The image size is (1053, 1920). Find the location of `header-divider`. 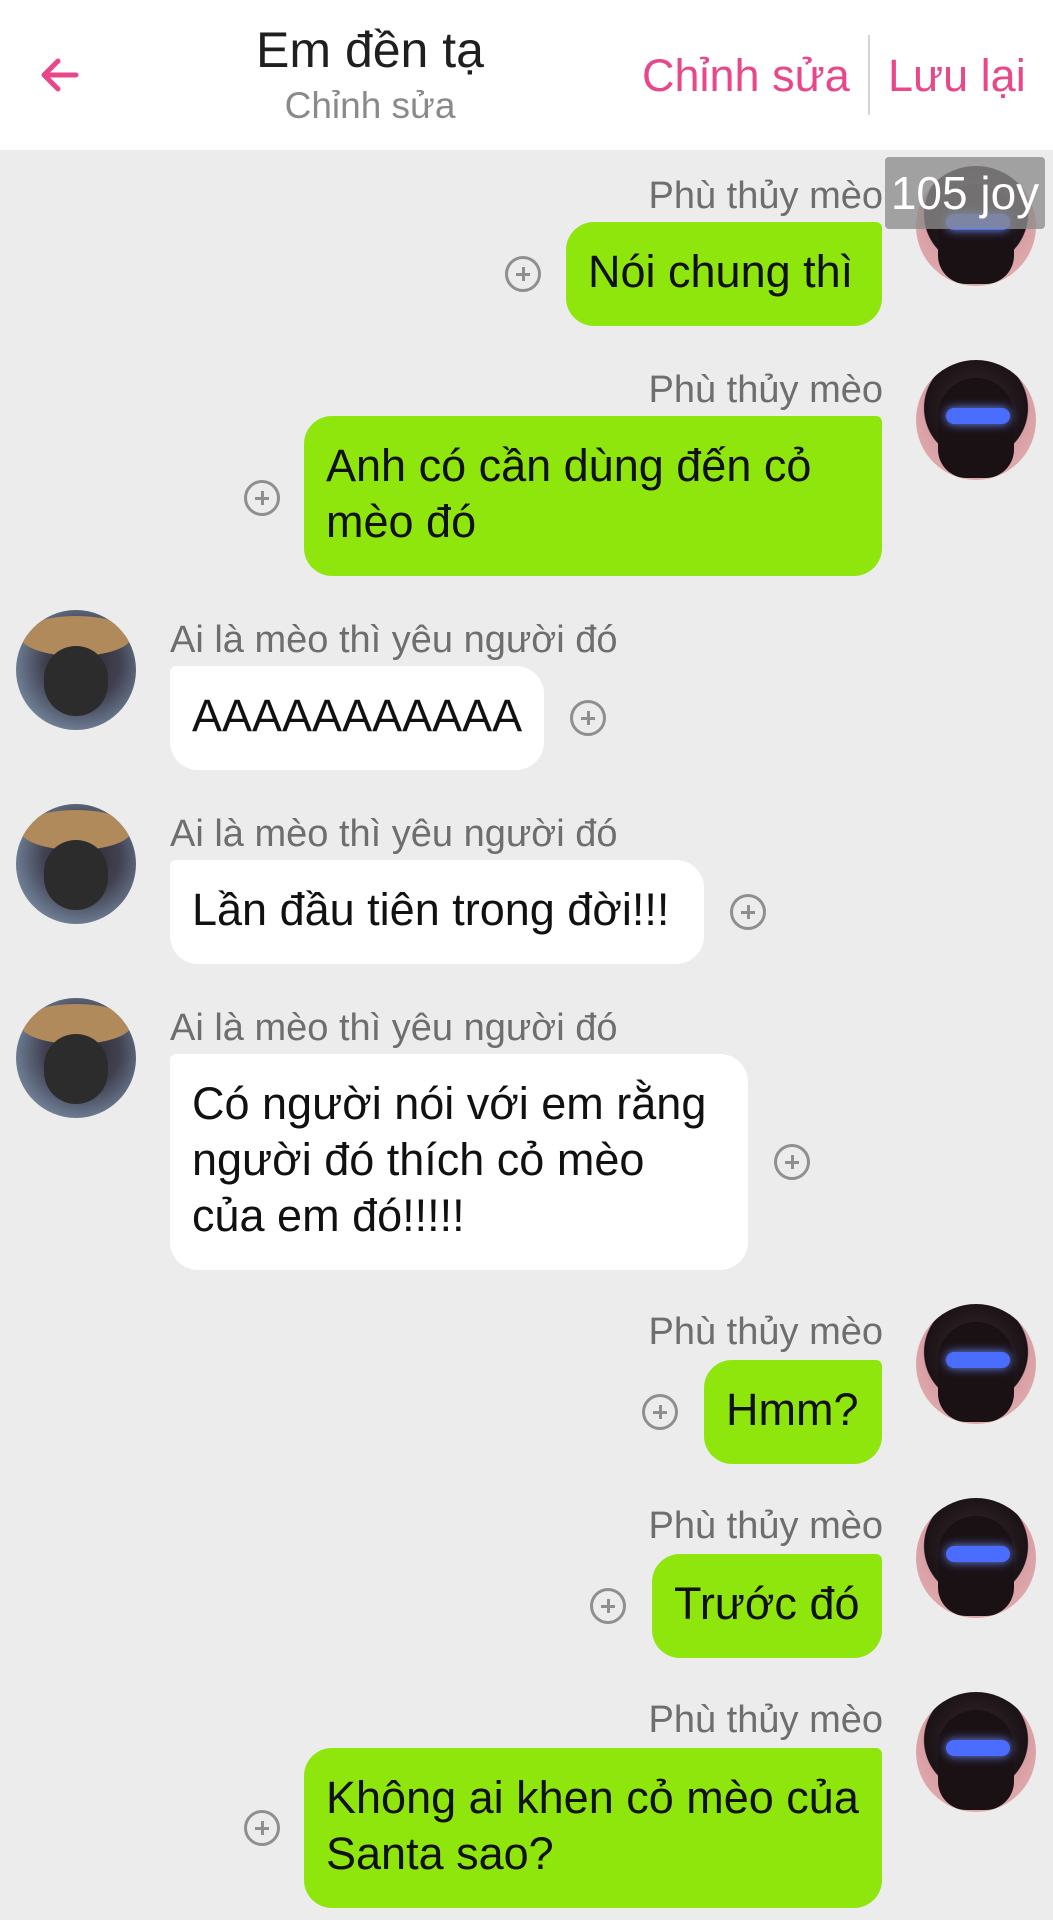

header-divider is located at coordinates (869, 75).